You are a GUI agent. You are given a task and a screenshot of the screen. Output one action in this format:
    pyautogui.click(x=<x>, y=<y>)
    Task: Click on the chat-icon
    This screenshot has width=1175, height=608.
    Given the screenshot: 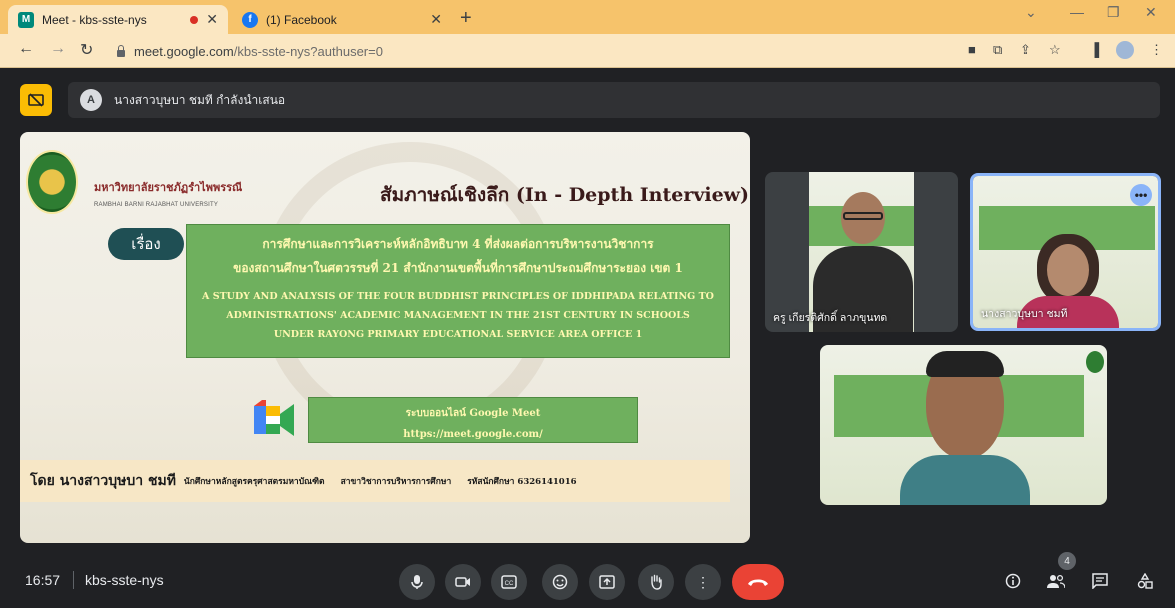 What is the action you would take?
    pyautogui.click(x=1100, y=581)
    